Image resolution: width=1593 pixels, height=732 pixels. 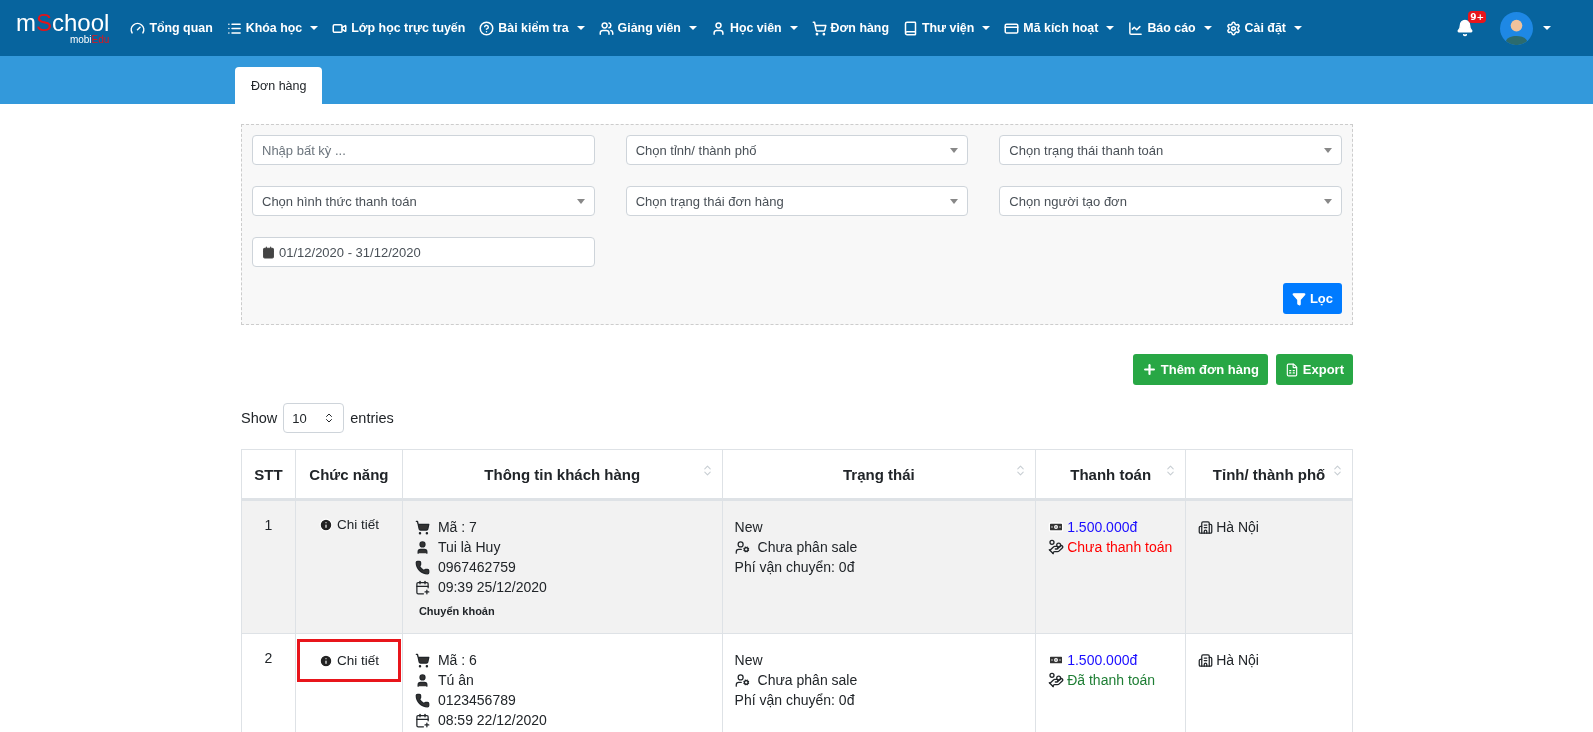 What do you see at coordinates (423, 252) in the screenshot?
I see `date-range-field: 01/12/2020 - 31/12/2020` at bounding box center [423, 252].